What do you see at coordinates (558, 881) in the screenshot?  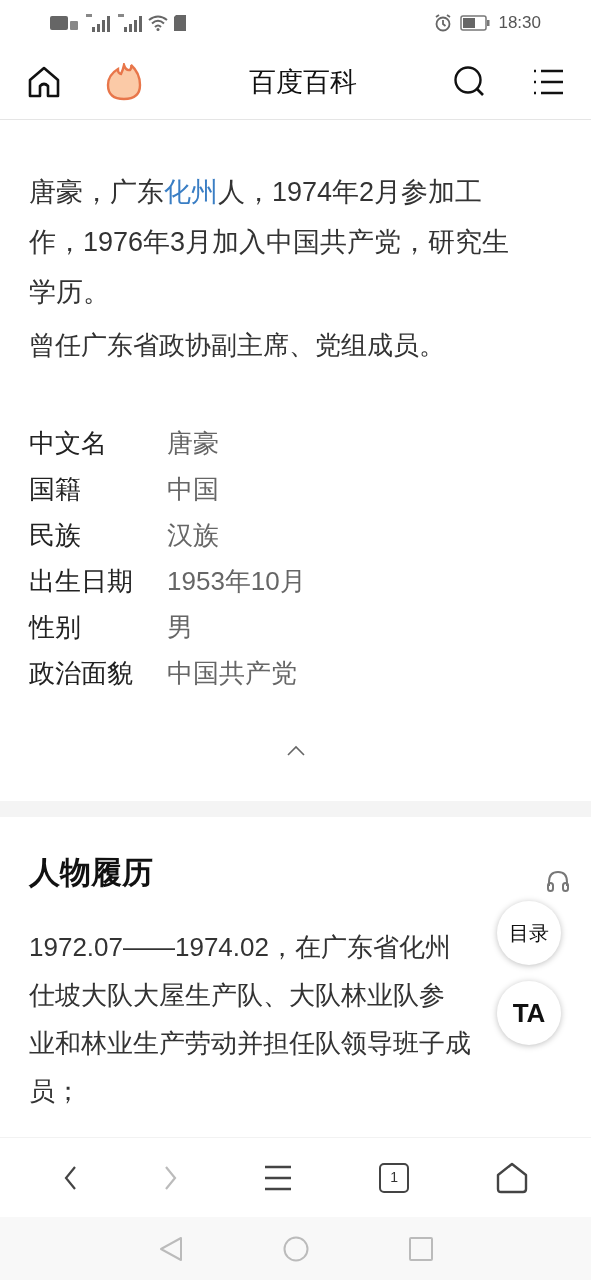 I see `headphone-icon` at bounding box center [558, 881].